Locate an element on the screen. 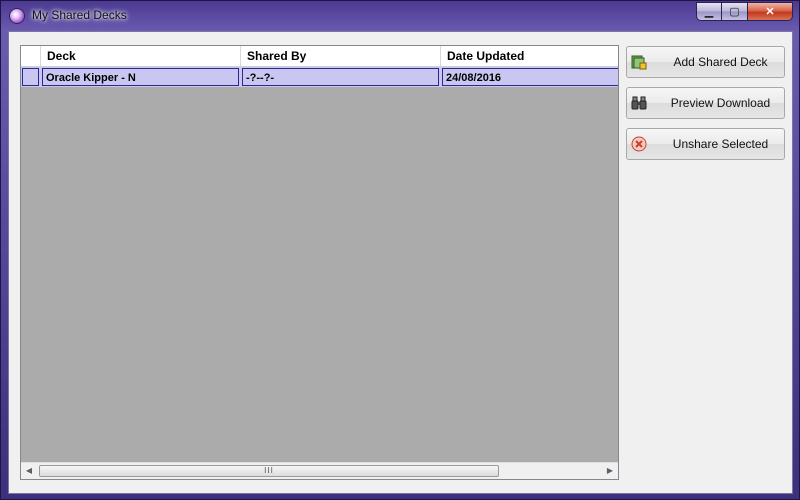 The image size is (800, 500). scroll-left-arrow-icon: ◀ is located at coordinates (29, 471).